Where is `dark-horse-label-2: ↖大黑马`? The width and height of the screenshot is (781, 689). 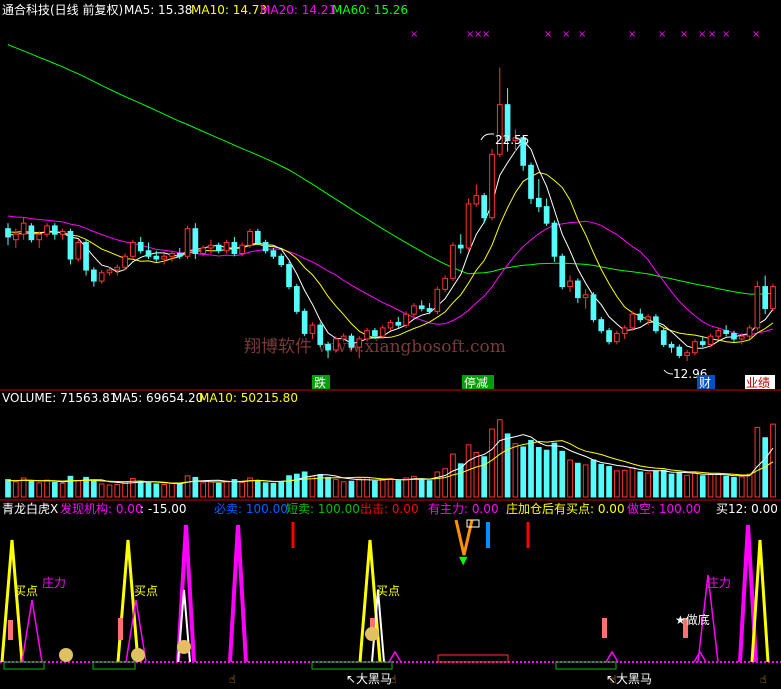 dark-horse-label-2: ↖大黑马 is located at coordinates (629, 679).